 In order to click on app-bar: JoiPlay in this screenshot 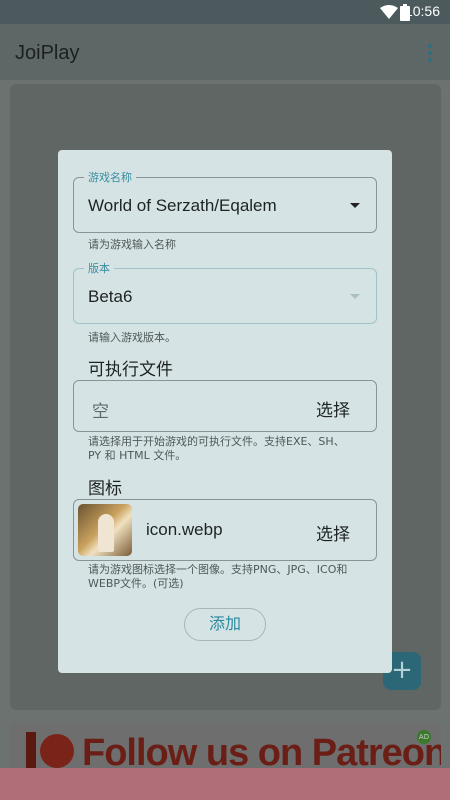, I will do `click(225, 52)`.